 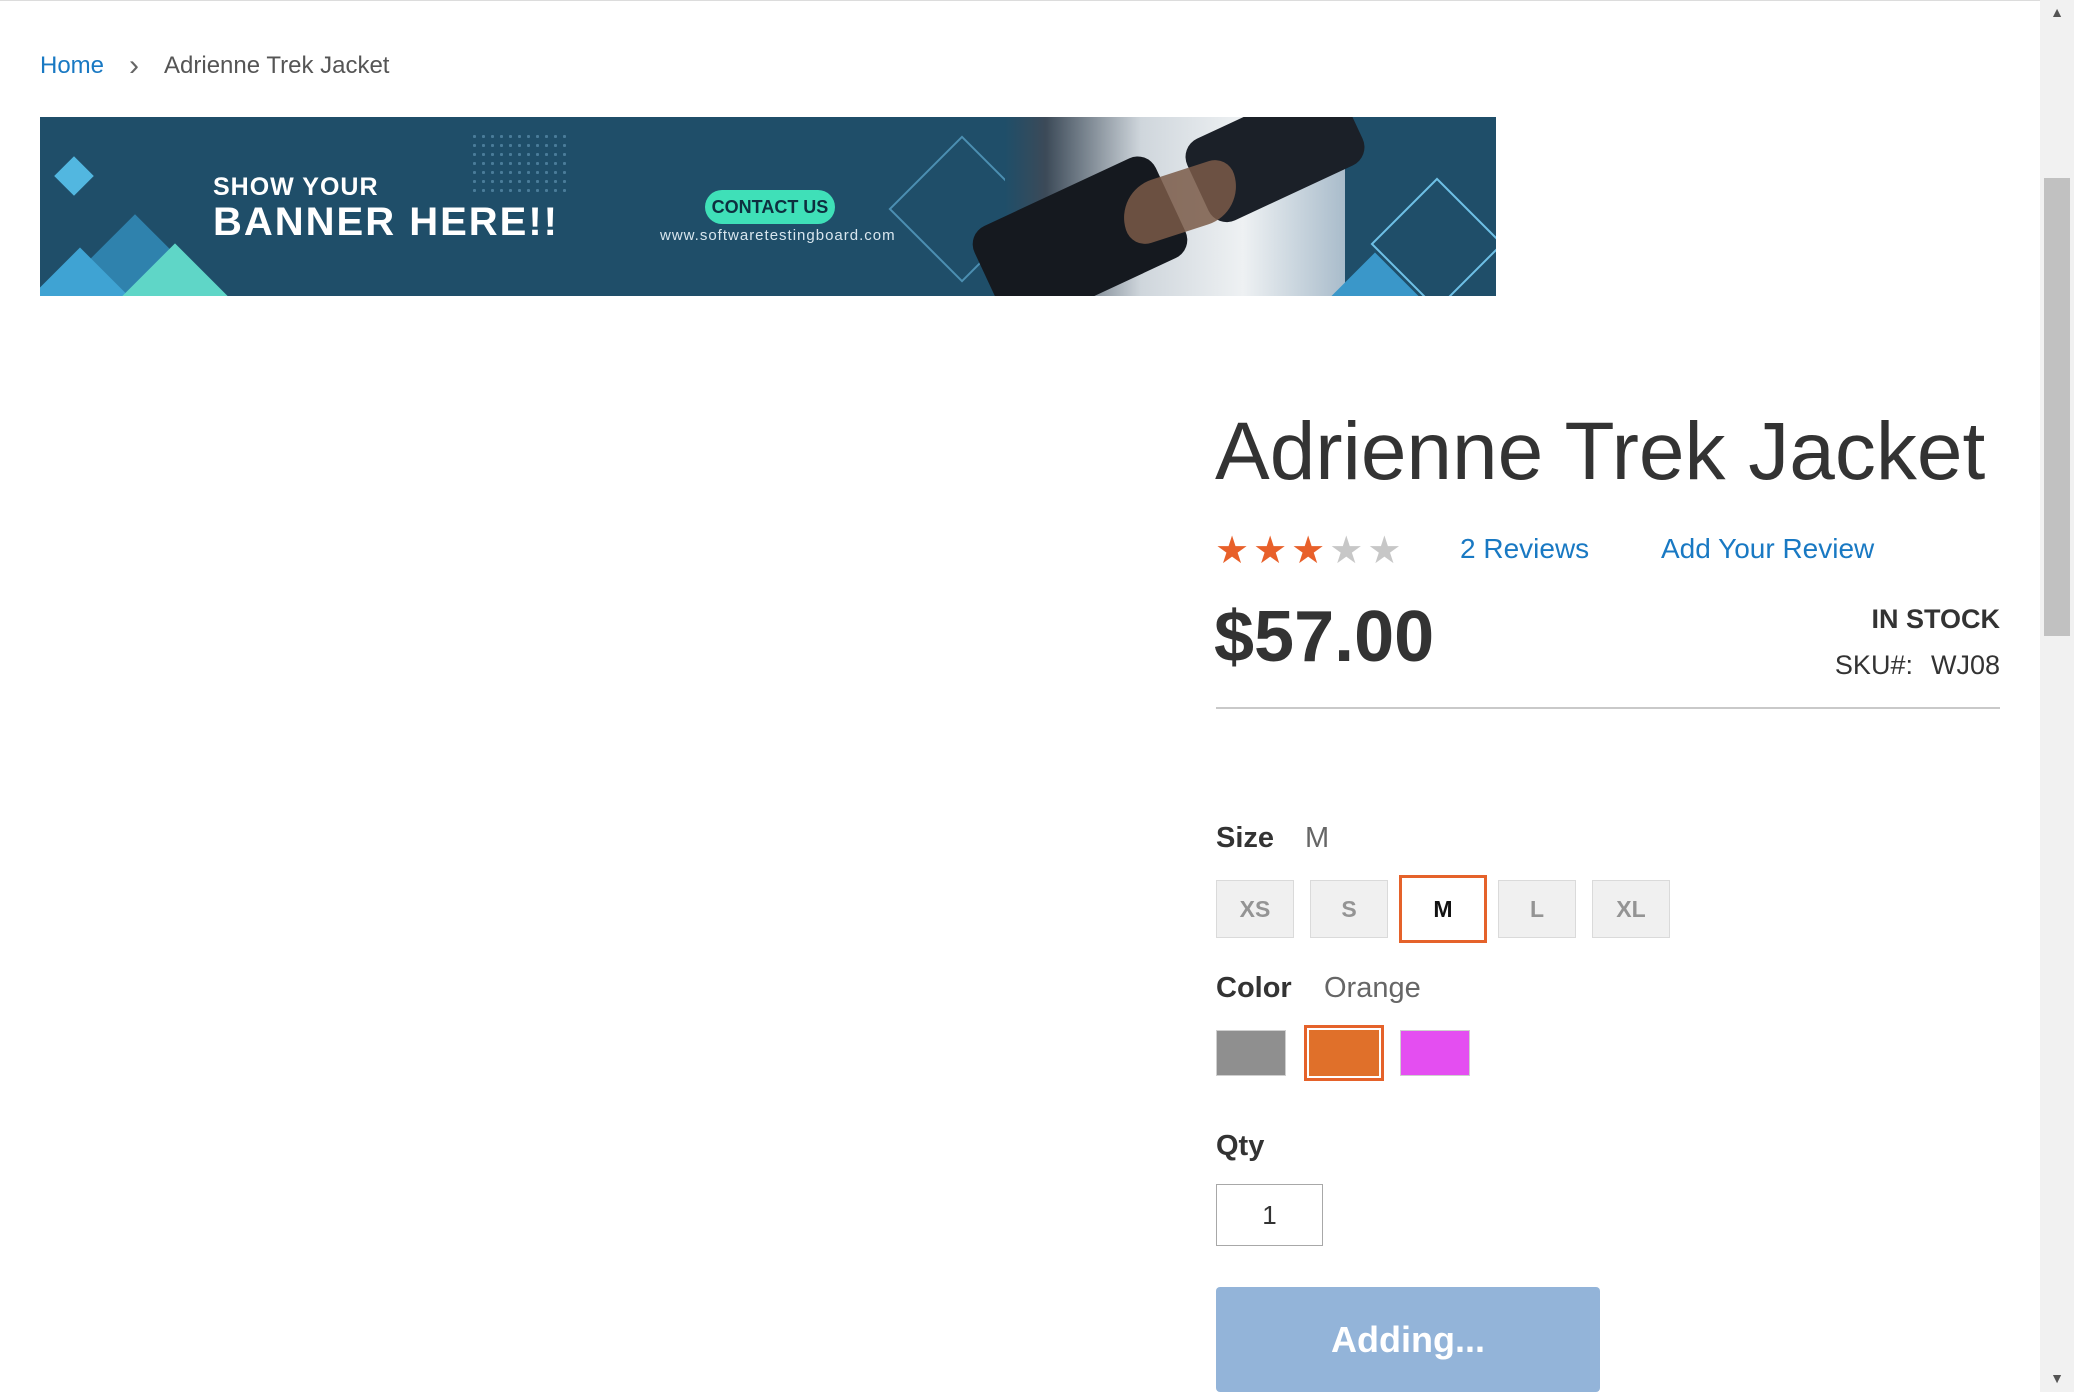 What do you see at coordinates (1917, 665) in the screenshot?
I see `sku: SKU#: WJ08` at bounding box center [1917, 665].